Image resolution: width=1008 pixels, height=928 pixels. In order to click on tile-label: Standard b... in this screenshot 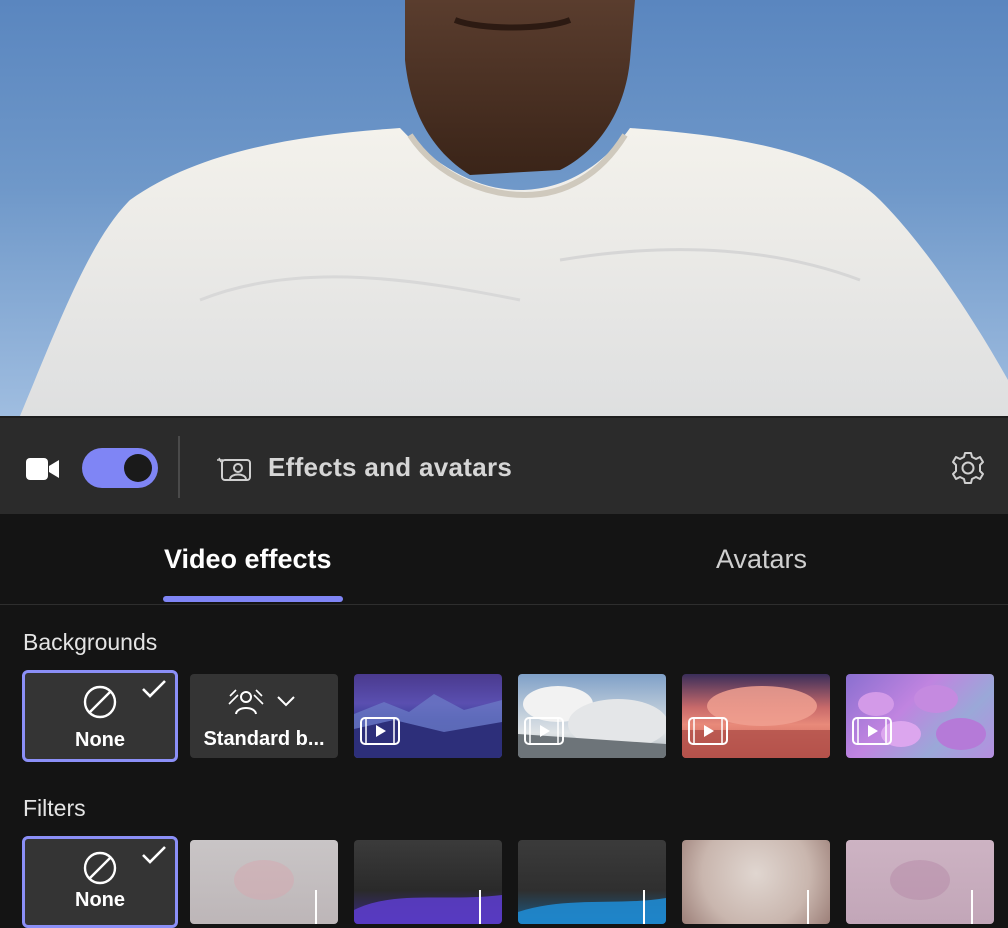, I will do `click(264, 739)`.